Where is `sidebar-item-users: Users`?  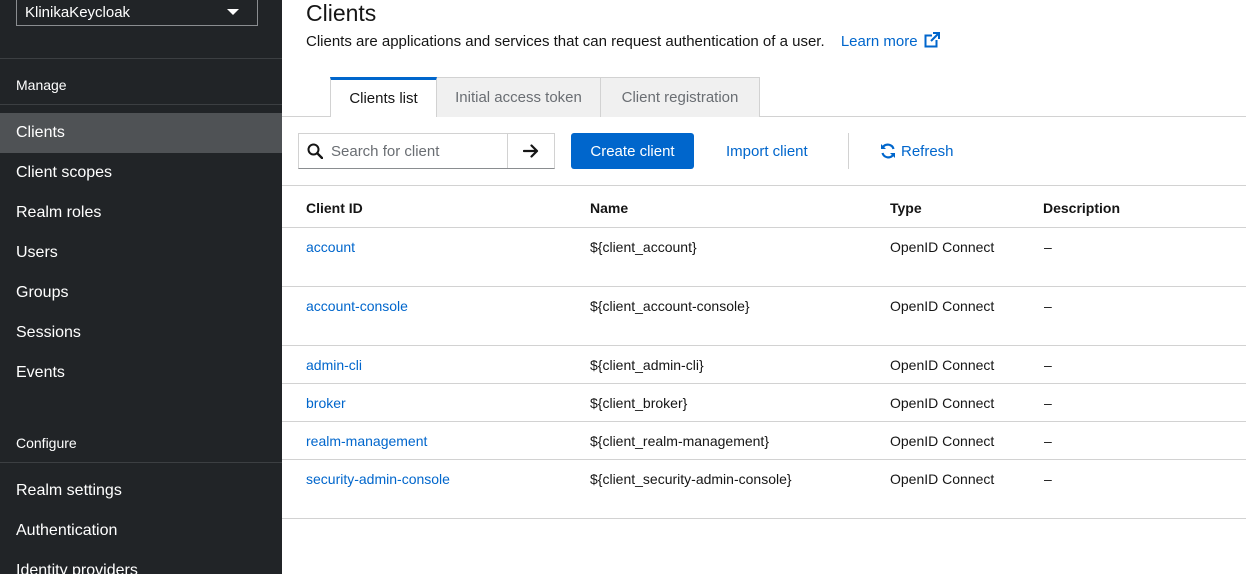
sidebar-item-users: Users is located at coordinates (141, 253).